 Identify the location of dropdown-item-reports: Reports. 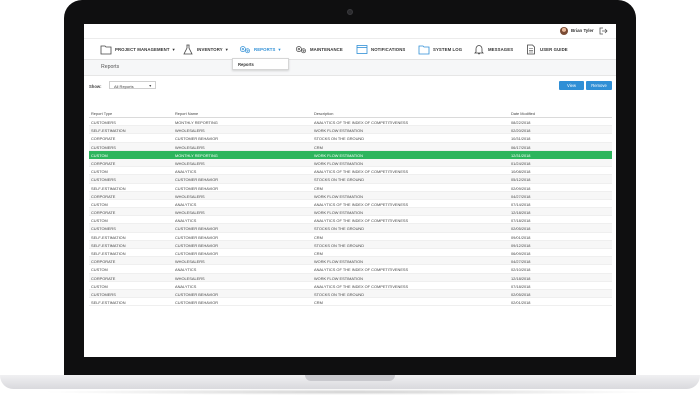
(246, 64).